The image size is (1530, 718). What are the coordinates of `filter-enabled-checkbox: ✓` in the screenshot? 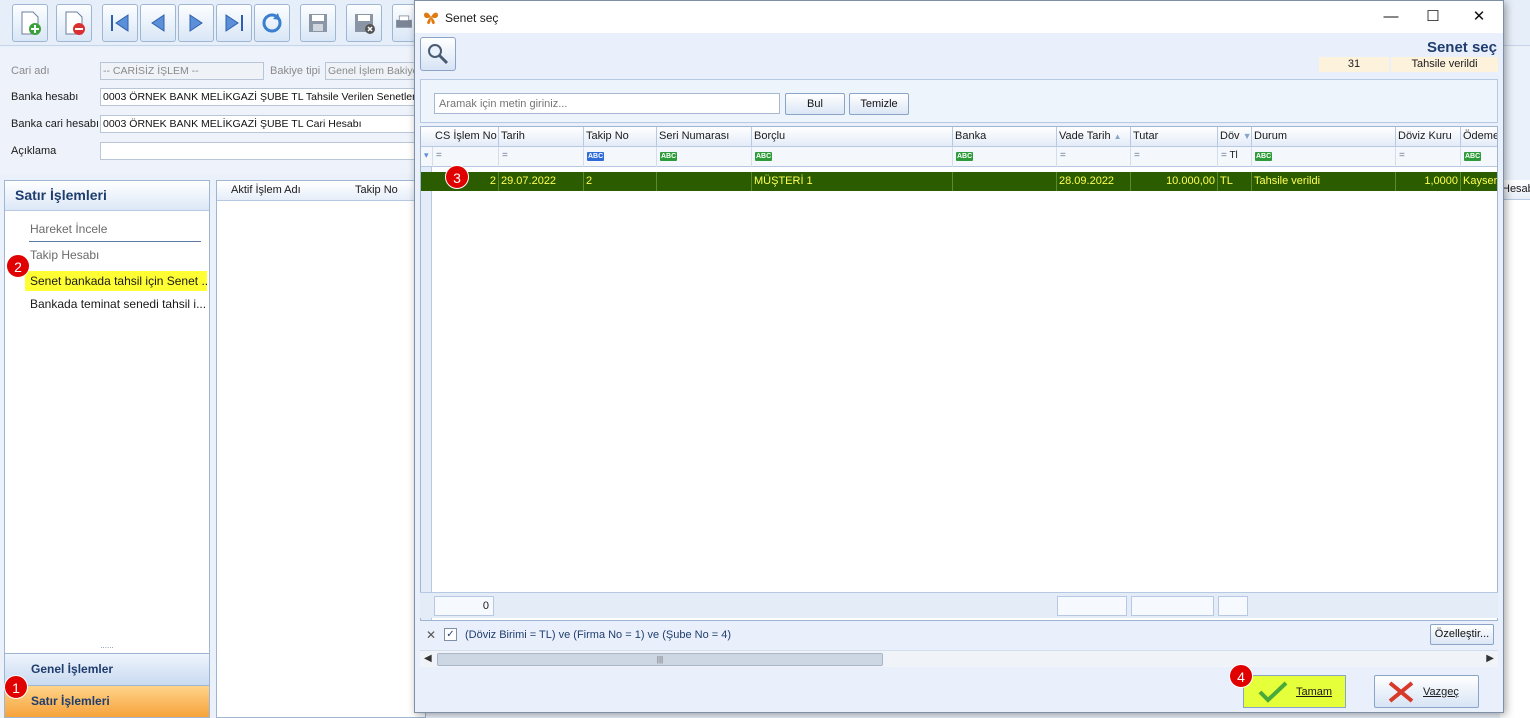 It's located at (450, 634).